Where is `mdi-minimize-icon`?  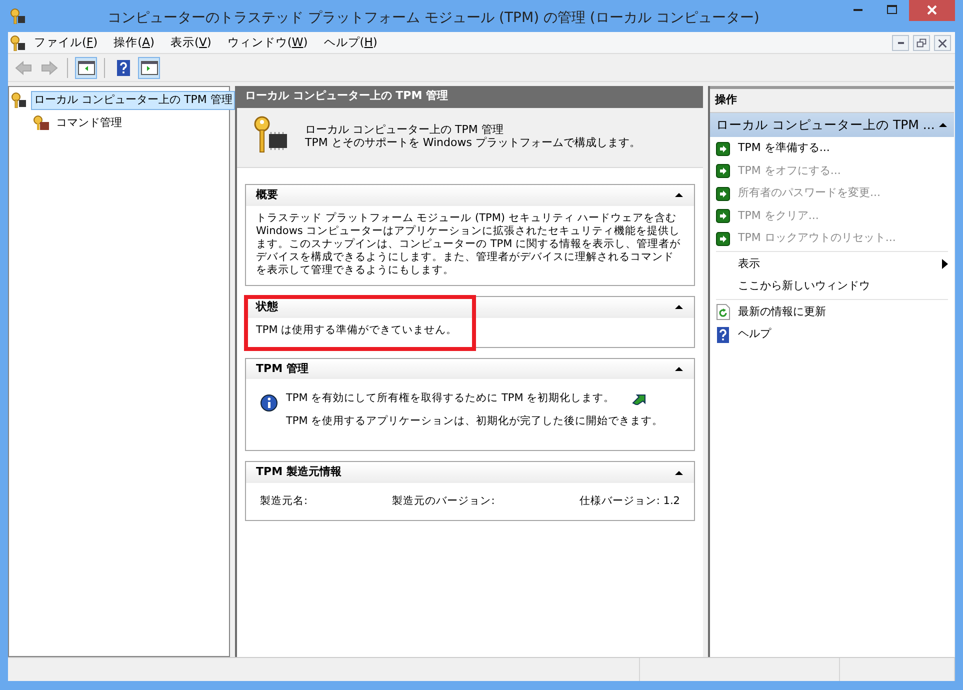
mdi-minimize-icon is located at coordinates (901, 43).